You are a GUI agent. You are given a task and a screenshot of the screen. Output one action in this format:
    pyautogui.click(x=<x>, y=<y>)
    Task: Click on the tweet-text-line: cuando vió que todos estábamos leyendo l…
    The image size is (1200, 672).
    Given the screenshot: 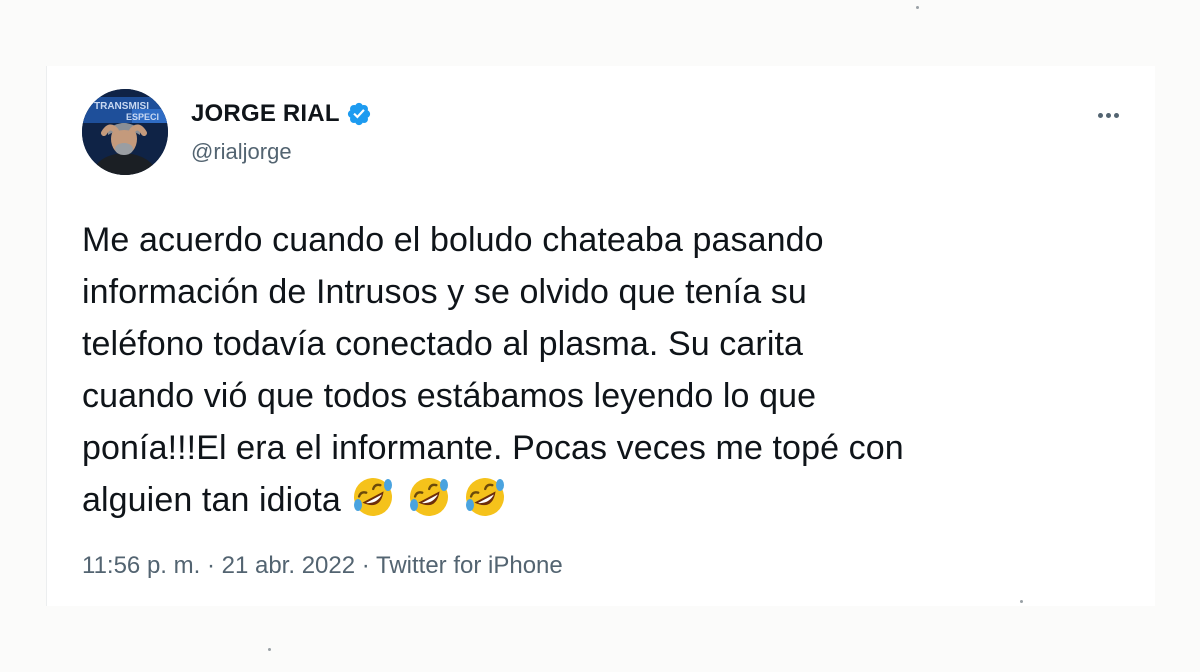 What is the action you would take?
    pyautogui.click(x=449, y=396)
    